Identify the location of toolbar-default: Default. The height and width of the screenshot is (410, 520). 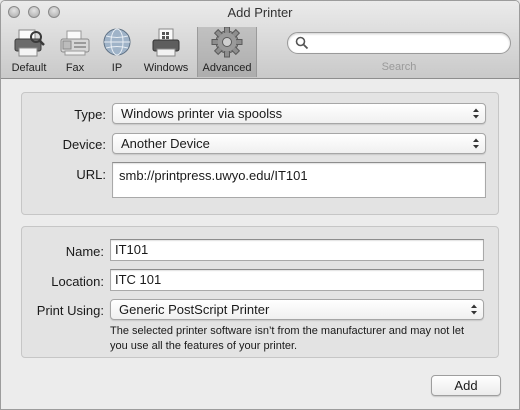
(29, 51).